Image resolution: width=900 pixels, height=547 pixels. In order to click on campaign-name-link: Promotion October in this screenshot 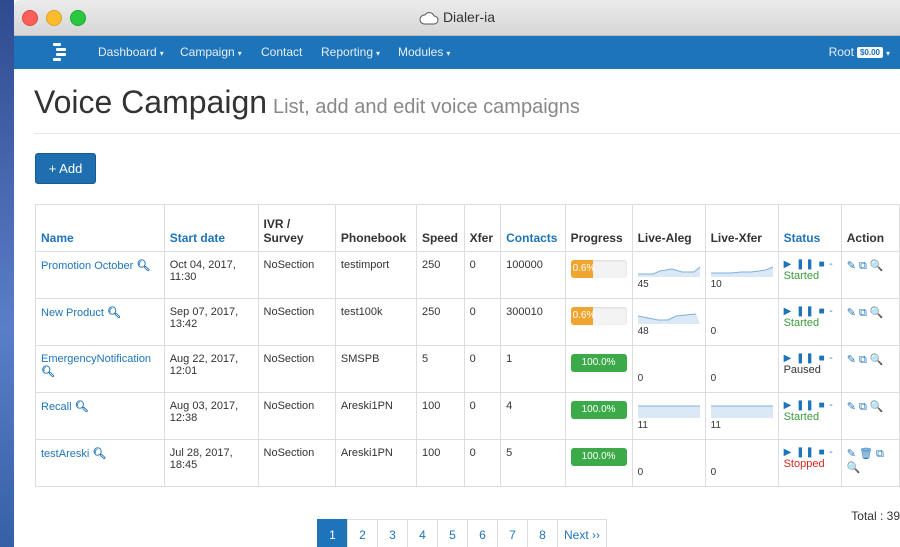, I will do `click(87, 266)`.